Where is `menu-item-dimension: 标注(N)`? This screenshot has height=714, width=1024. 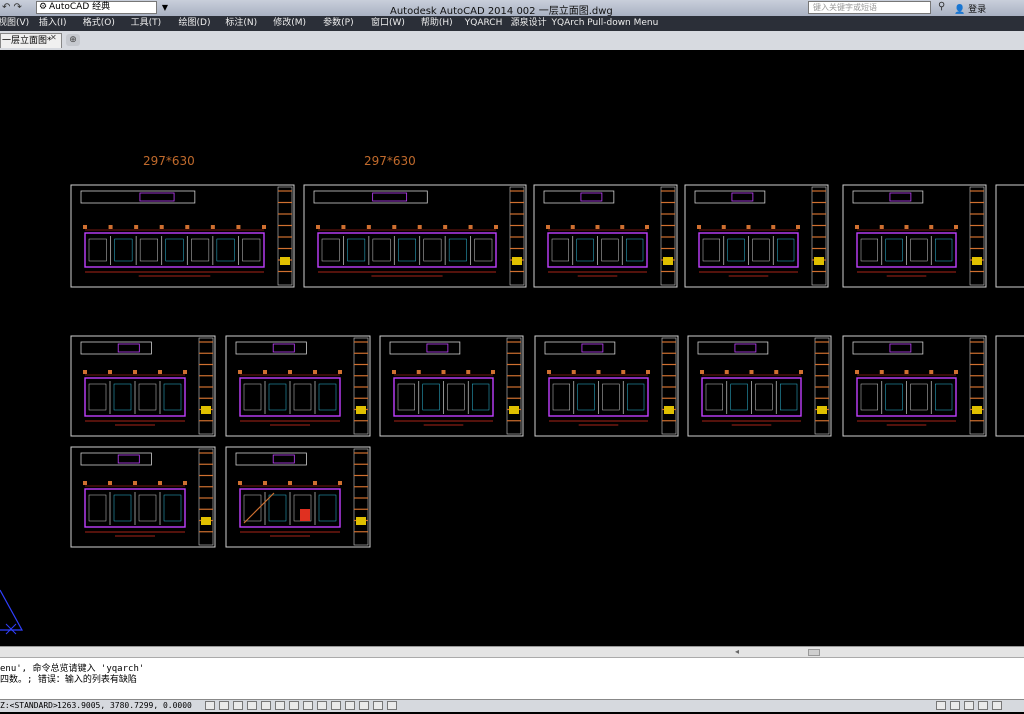 menu-item-dimension: 标注(N) is located at coordinates (247, 23).